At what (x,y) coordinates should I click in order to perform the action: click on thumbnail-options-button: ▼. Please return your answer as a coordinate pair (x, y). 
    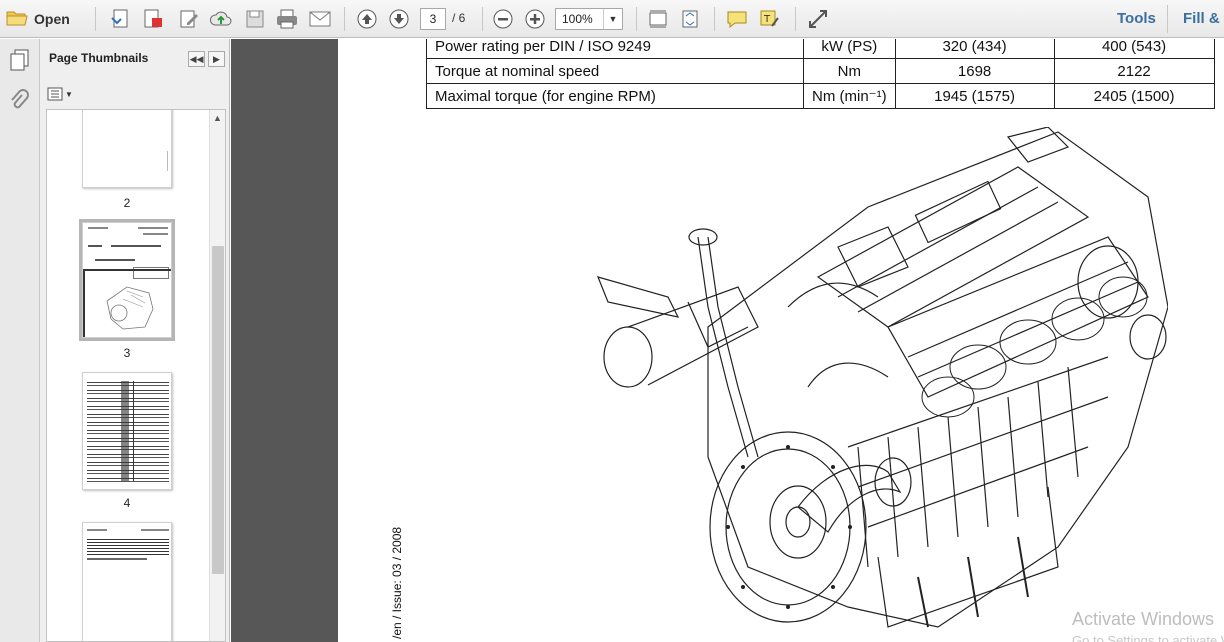
    Looking at the image, I should click on (61, 94).